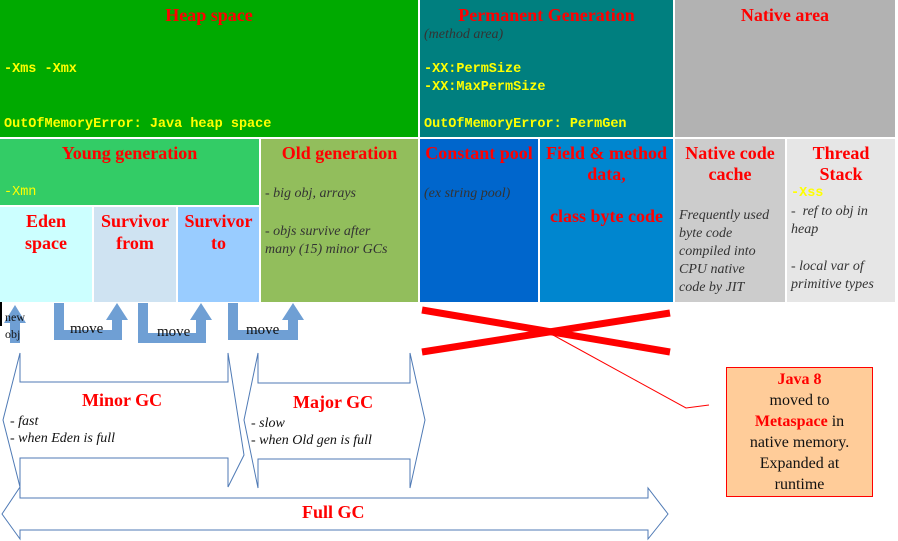 The width and height of the screenshot is (898, 541). Describe the element at coordinates (799, 379) in the screenshot. I see `callout-java8: Java 8` at that location.